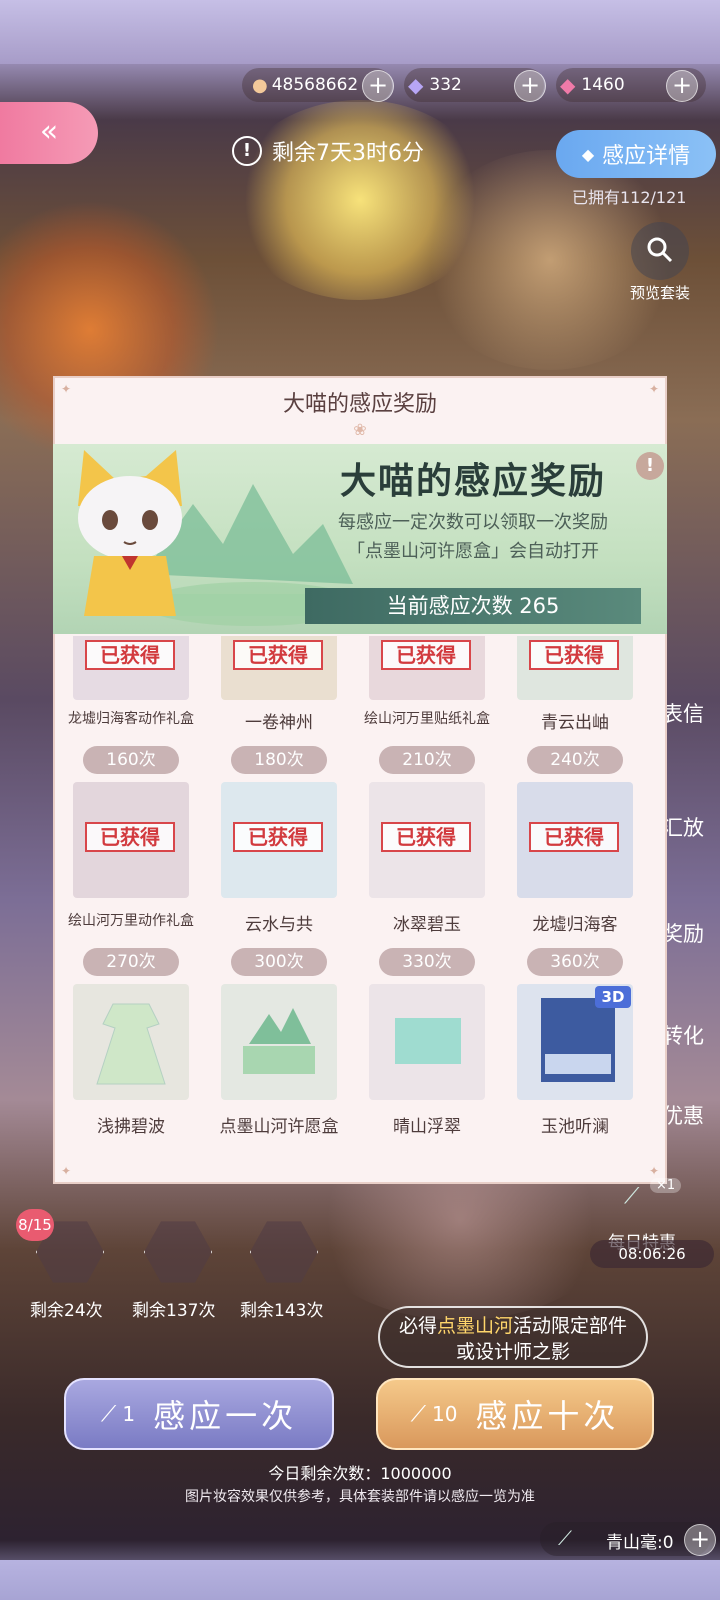 Image resolution: width=720 pixels, height=1600 pixels. Describe the element at coordinates (547, 1416) in the screenshot. I see `draw-ten-label: 感应十次` at that location.